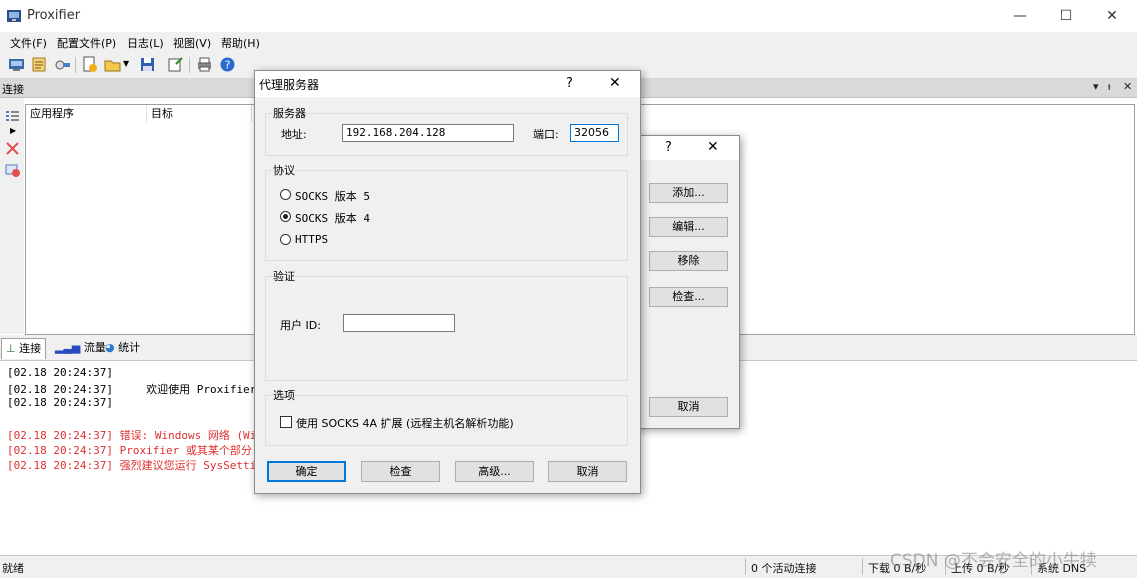 Image resolution: width=1137 pixels, height=578 pixels. What do you see at coordinates (54, 15) in the screenshot?
I see `window-title: Proxifier` at bounding box center [54, 15].